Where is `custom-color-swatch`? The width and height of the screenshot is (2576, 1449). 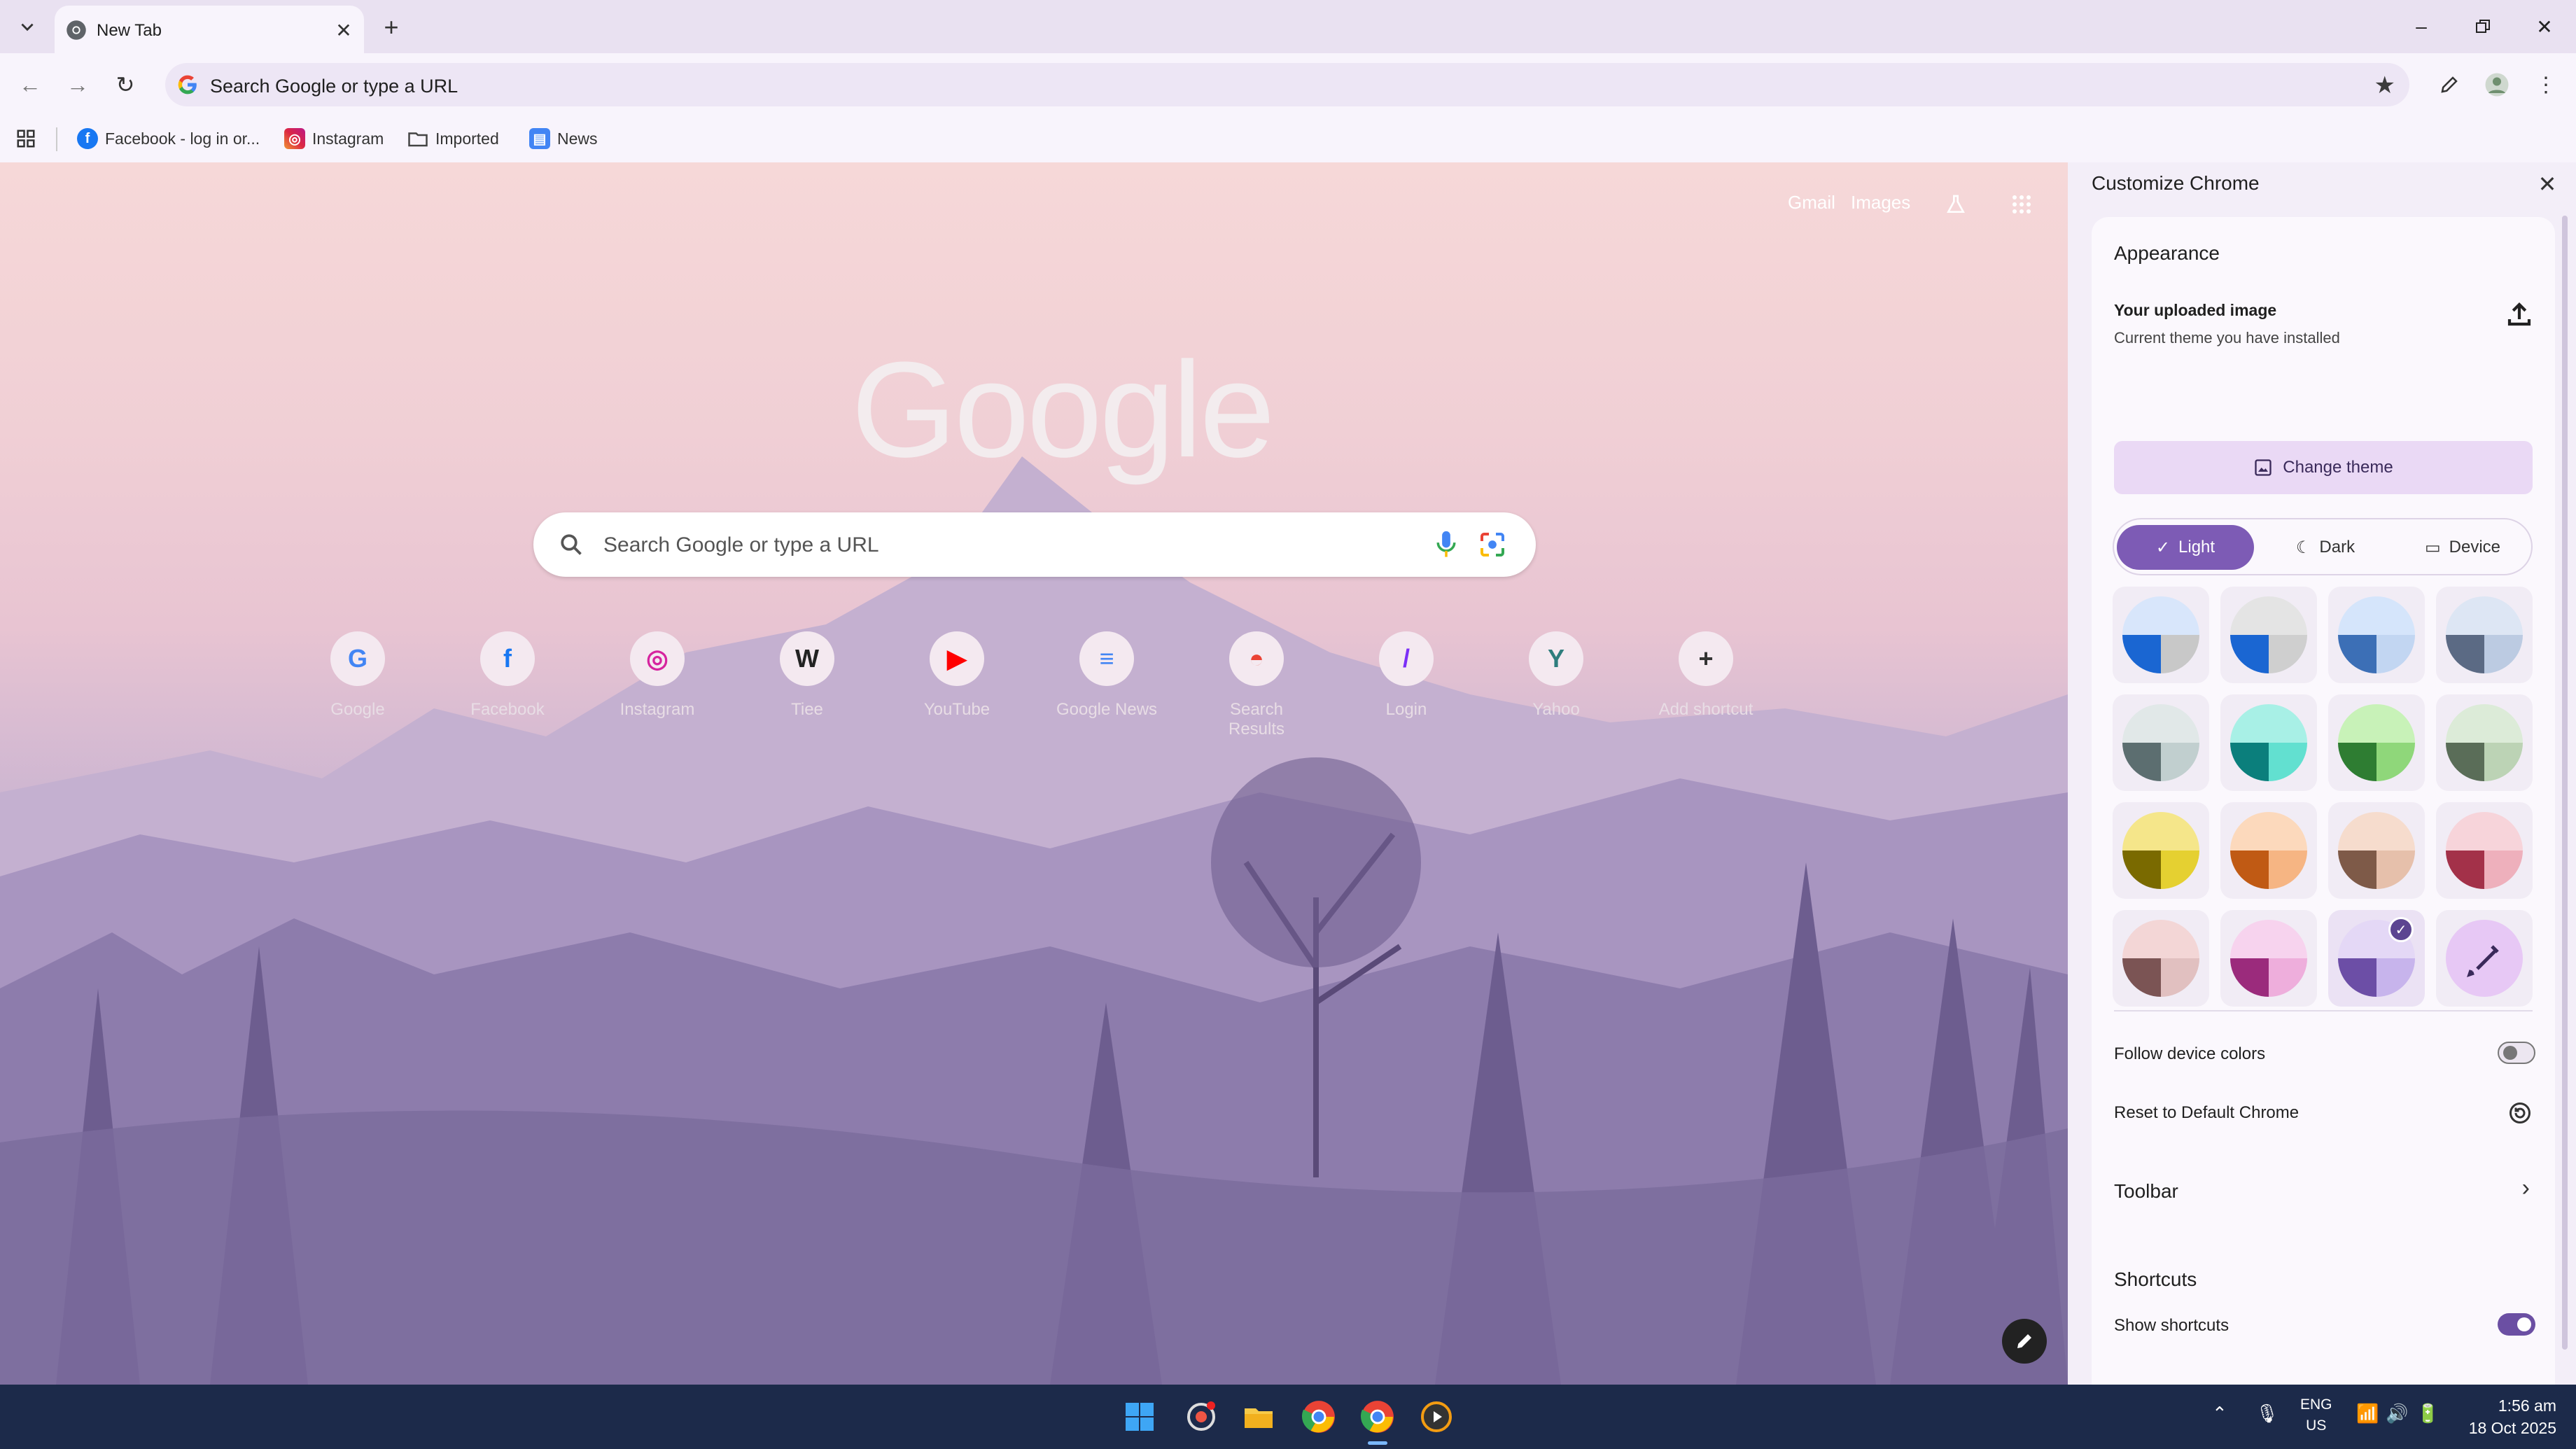
custom-color-swatch is located at coordinates (2484, 958).